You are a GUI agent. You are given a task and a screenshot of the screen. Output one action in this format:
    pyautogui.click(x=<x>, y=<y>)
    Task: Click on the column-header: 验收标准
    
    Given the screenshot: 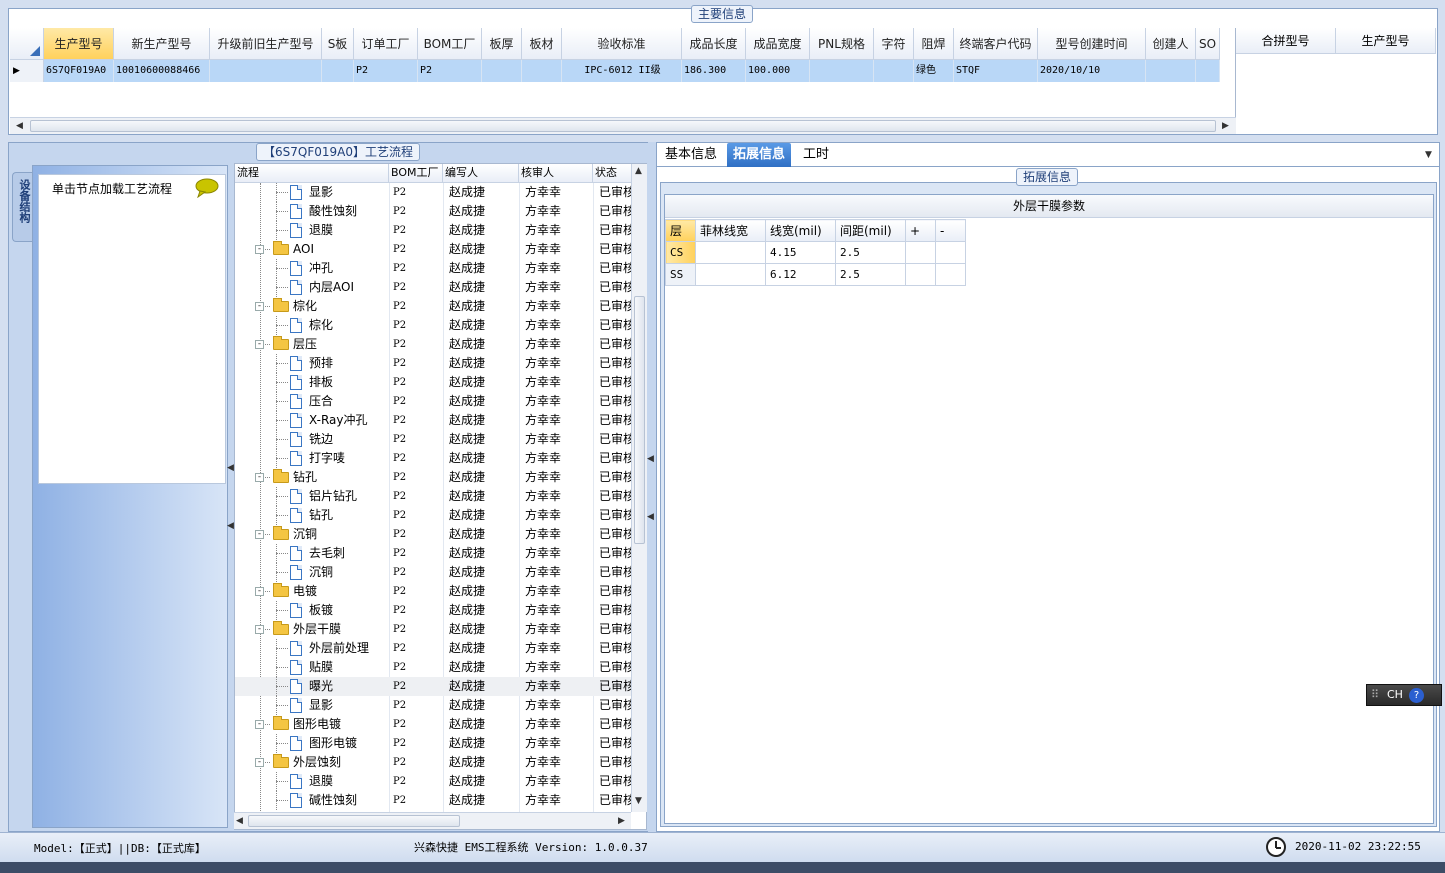 What is the action you would take?
    pyautogui.click(x=622, y=44)
    